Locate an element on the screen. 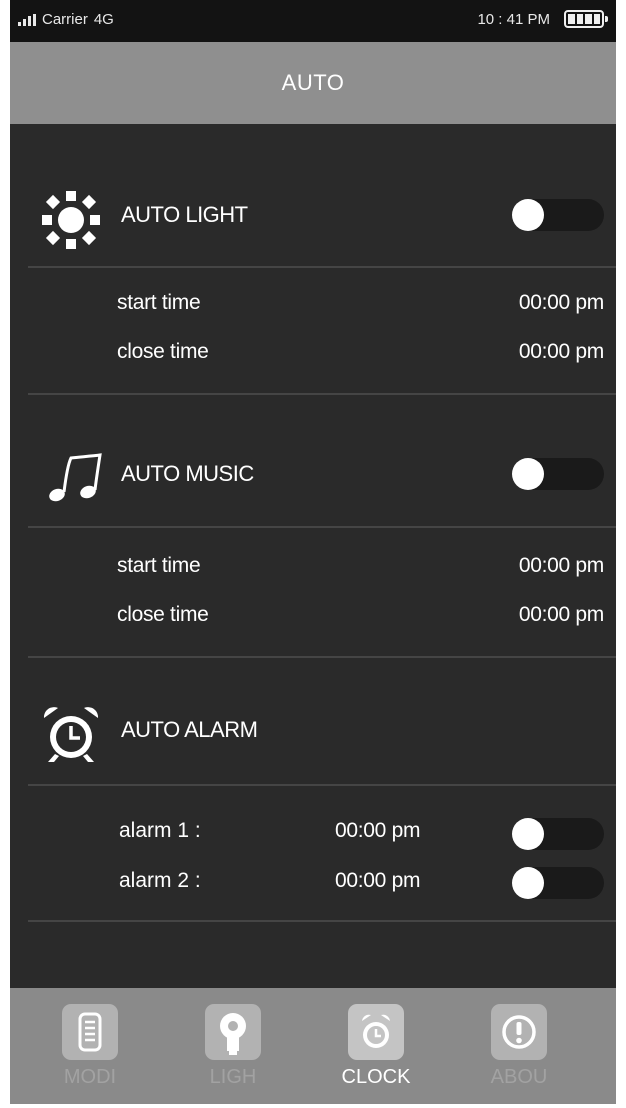 This screenshot has width=626, height=1108. status-right: 10 : 41 PM is located at coordinates (542, 19).